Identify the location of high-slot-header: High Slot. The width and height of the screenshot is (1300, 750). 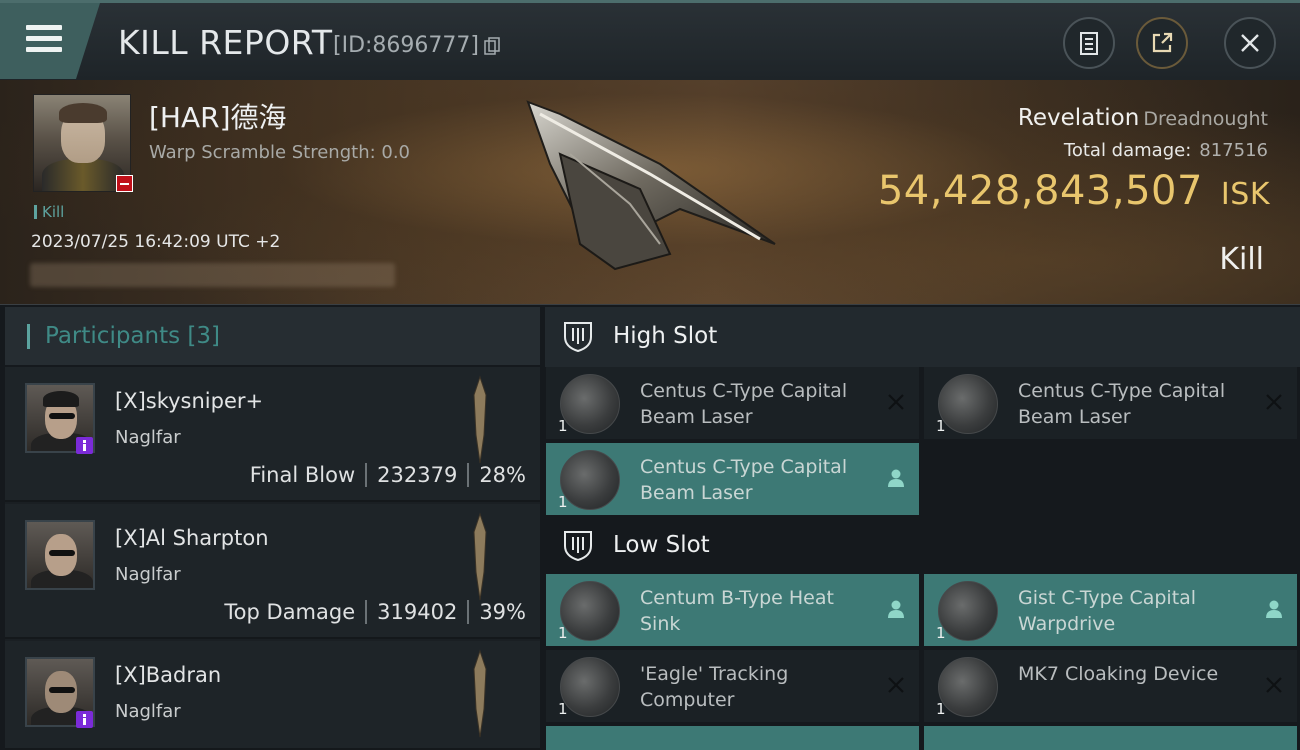
(922, 337).